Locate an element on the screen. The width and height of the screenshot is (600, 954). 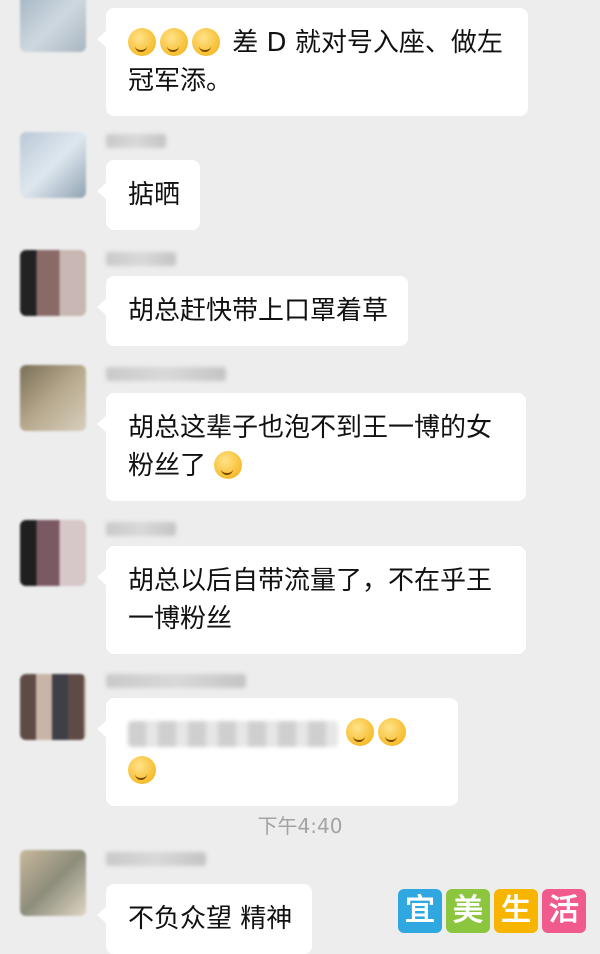
message-bubble: 胡总赶快带上口罩着草 is located at coordinates (252, 311).